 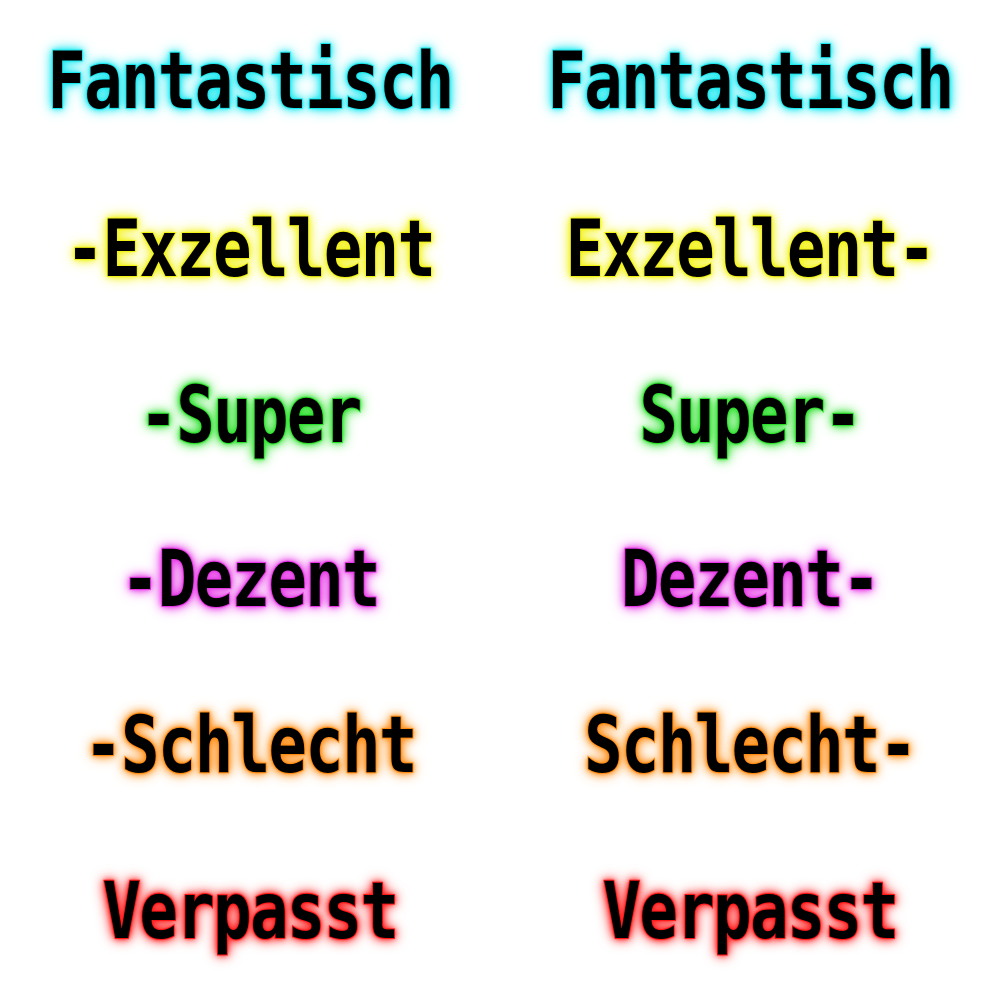 I want to click on judgment-super-late: Super-, so click(x=751, y=416).